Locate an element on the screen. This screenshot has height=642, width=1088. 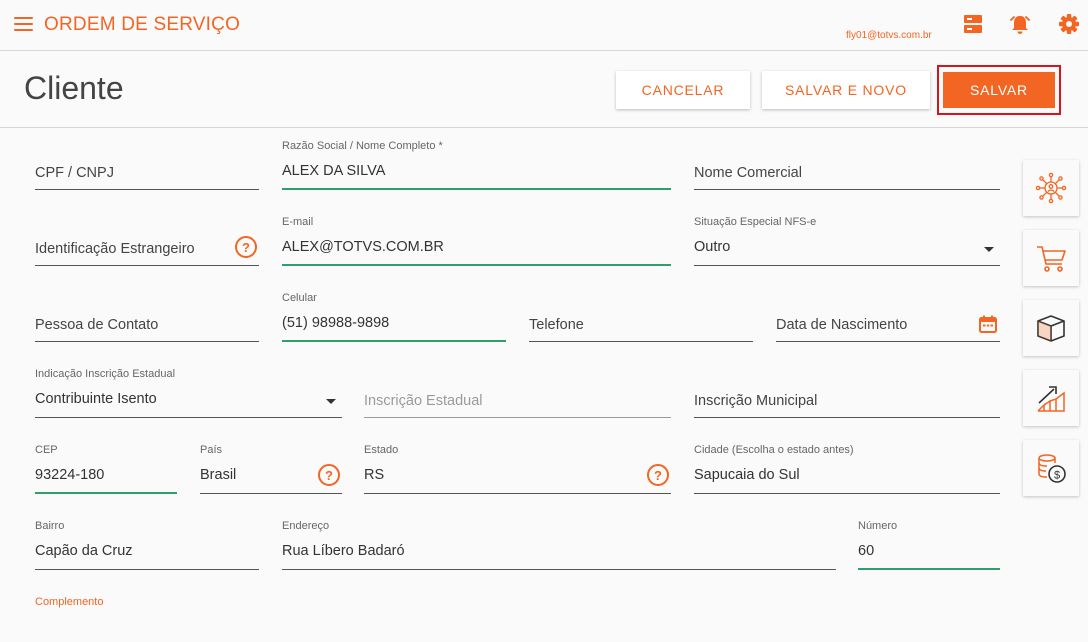
pais-value: Brasil is located at coordinates (218, 475).